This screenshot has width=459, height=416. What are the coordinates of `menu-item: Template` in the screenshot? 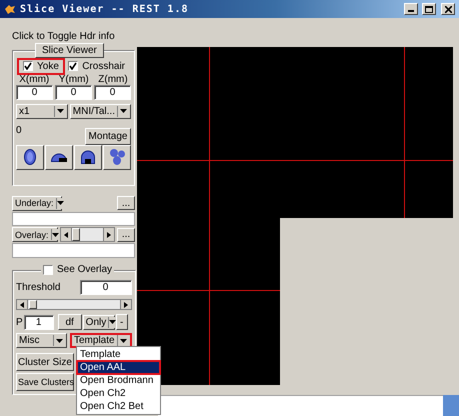 It's located at (118, 354).